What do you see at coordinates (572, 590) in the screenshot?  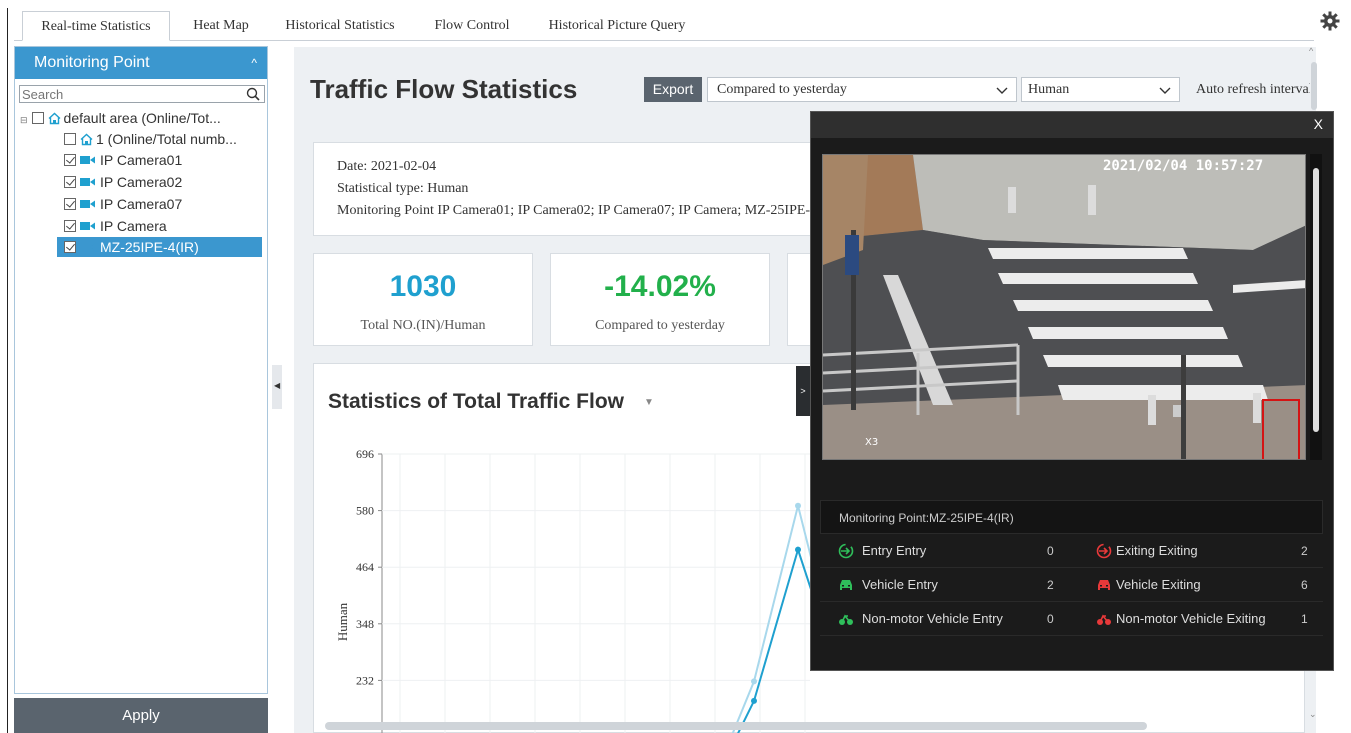 I see `line-chart: 696 580 464 348 232 Human` at bounding box center [572, 590].